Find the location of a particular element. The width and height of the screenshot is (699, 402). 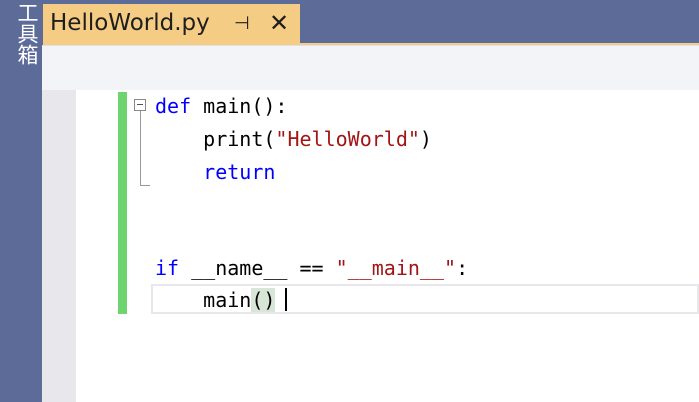

code-line-7: main() is located at coordinates (215, 300).